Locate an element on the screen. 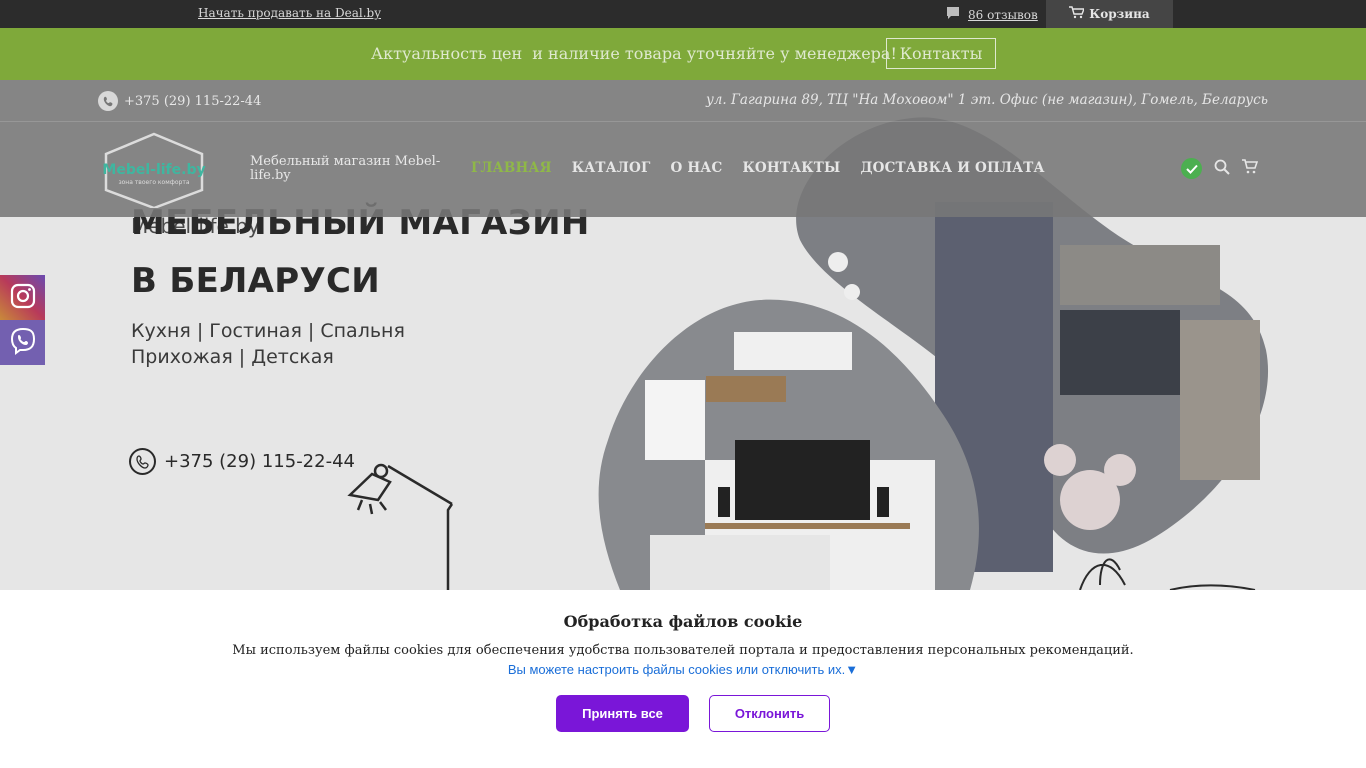 The width and height of the screenshot is (1366, 768). cart-button: Корзина is located at coordinates (1109, 14).